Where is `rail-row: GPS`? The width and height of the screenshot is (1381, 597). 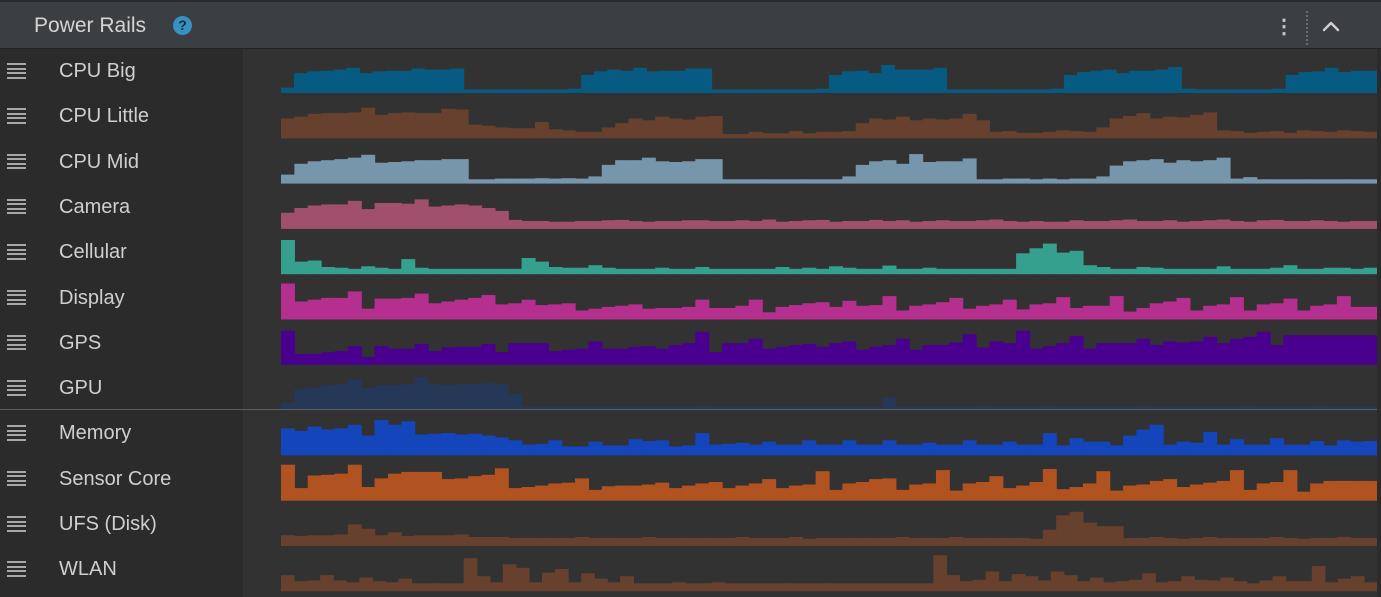
rail-row: GPS is located at coordinates (121, 343).